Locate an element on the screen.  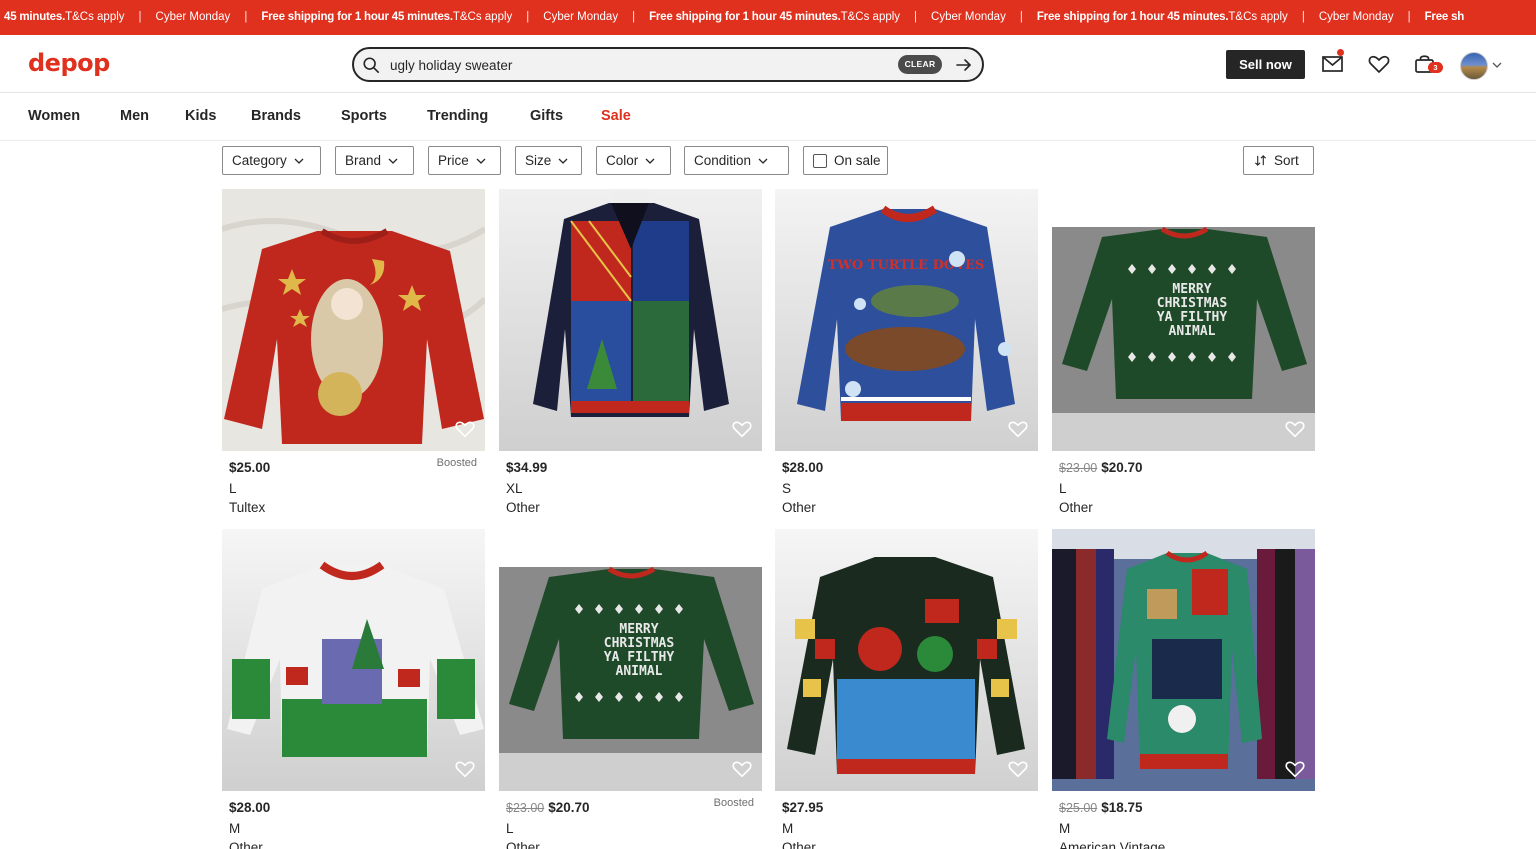
search-bar: CLEAR is located at coordinates (668, 64).